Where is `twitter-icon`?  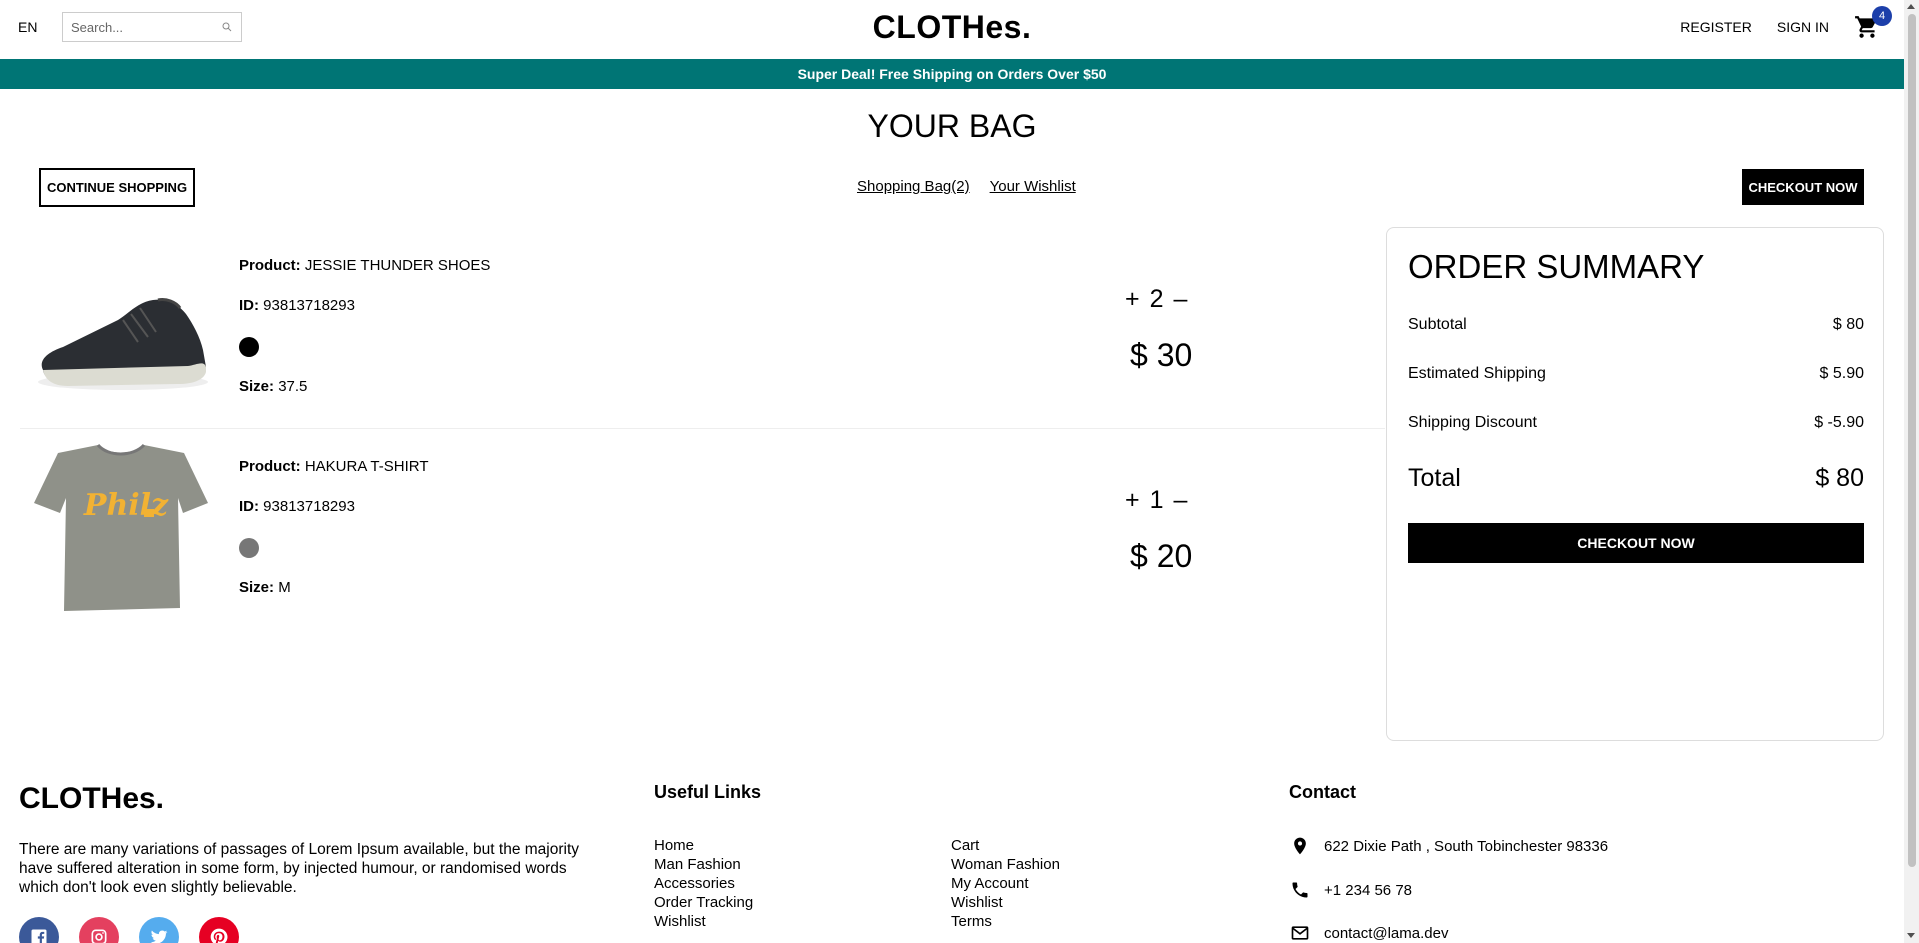 twitter-icon is located at coordinates (159, 936).